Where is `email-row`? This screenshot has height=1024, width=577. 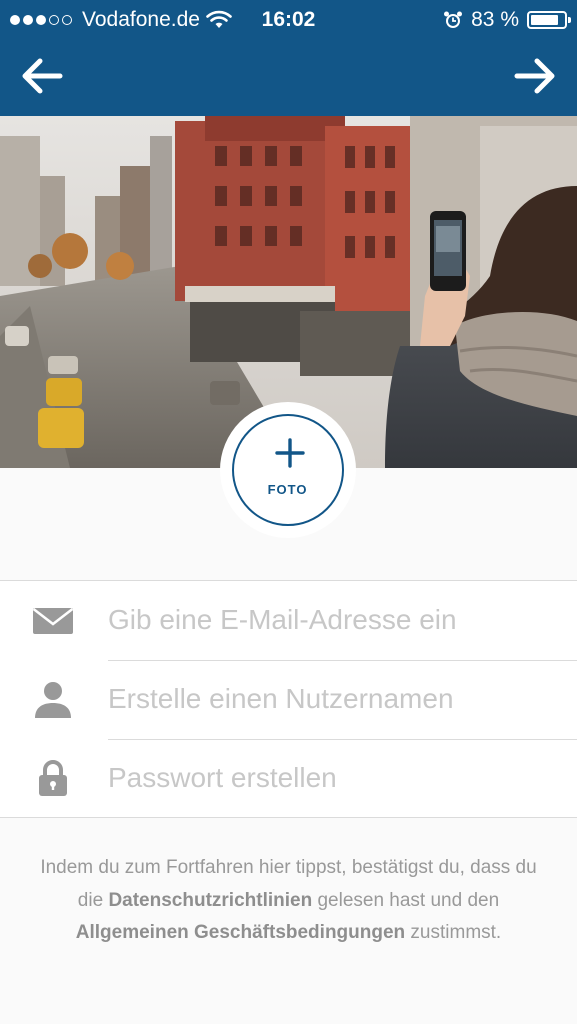 email-row is located at coordinates (288, 620).